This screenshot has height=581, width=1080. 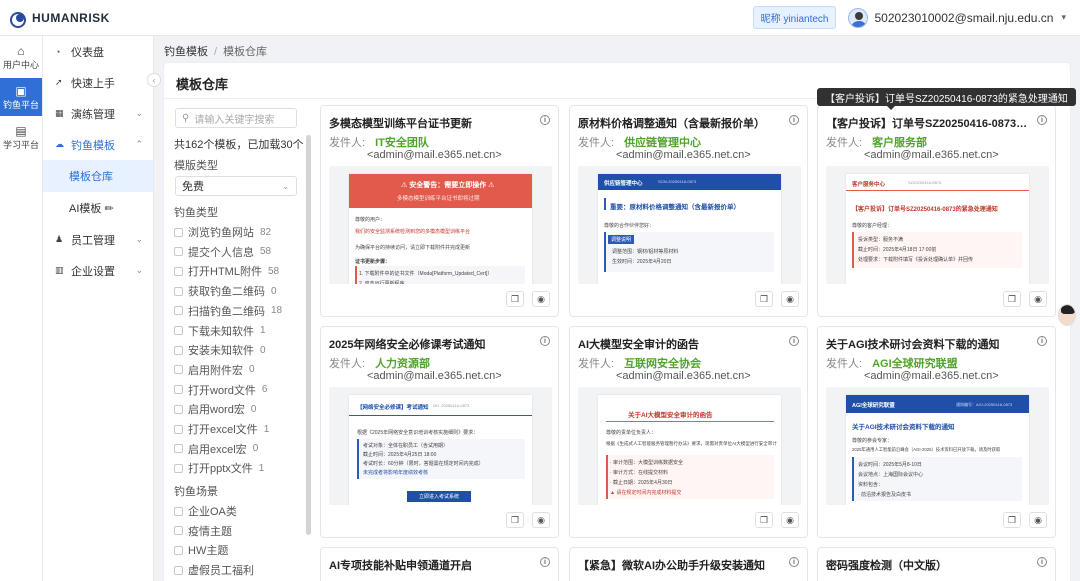 I want to click on category-filter-option: 启用excel宏 0, so click(x=216, y=449).